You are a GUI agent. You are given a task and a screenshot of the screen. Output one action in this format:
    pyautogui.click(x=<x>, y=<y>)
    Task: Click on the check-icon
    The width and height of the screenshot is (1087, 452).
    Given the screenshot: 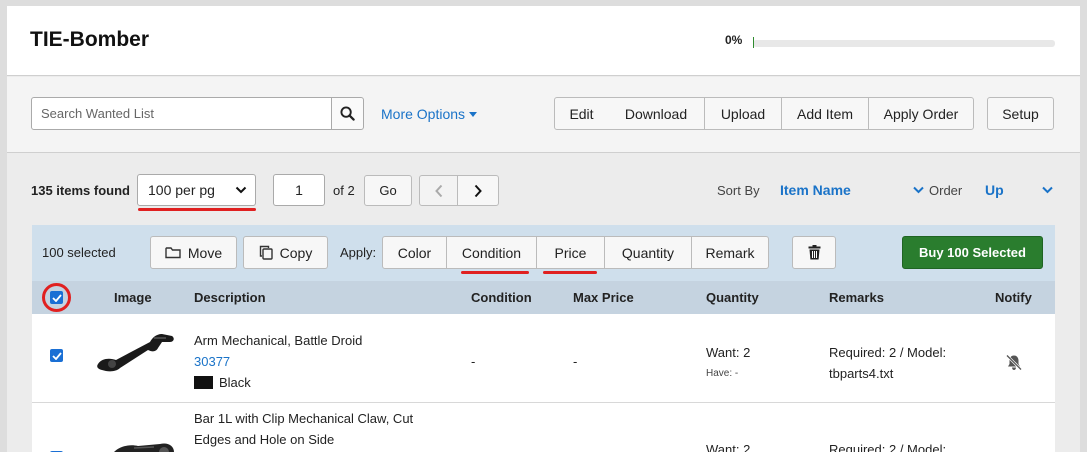 What is the action you would take?
    pyautogui.click(x=56, y=355)
    